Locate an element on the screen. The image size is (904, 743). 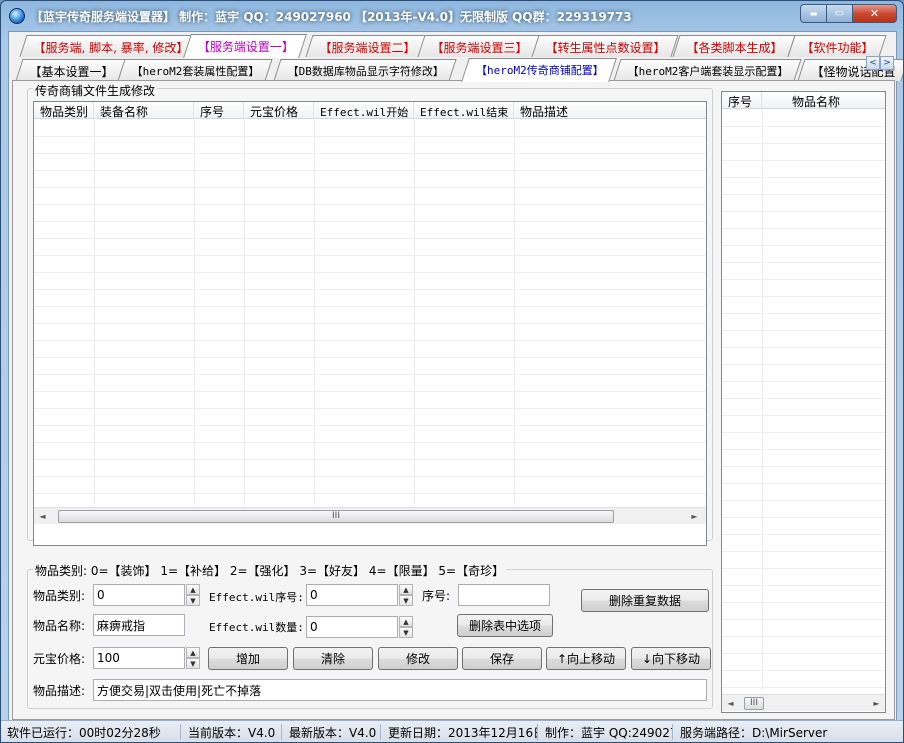
col-header-category: 物品类别 is located at coordinates (64, 110).